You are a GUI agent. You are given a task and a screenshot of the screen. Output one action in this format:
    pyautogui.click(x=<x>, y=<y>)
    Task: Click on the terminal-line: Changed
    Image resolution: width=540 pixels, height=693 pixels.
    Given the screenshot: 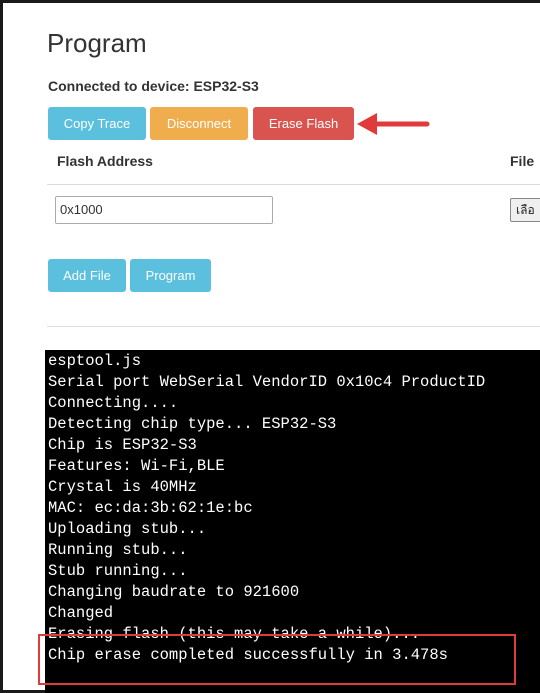 What is the action you would take?
    pyautogui.click(x=81, y=613)
    